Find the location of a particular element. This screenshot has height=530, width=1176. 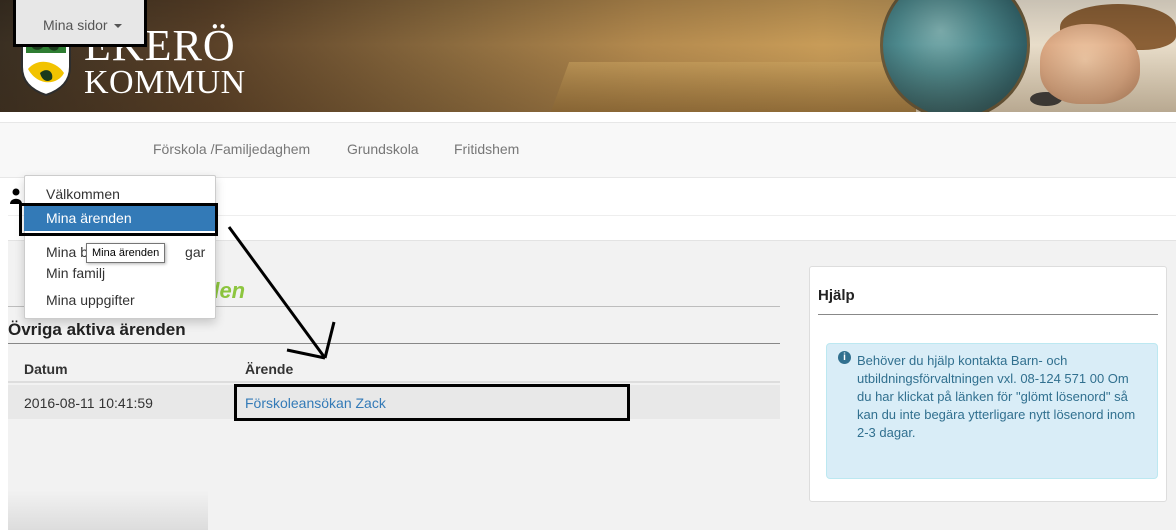

annotation-box-menu-item is located at coordinates (118, 219).